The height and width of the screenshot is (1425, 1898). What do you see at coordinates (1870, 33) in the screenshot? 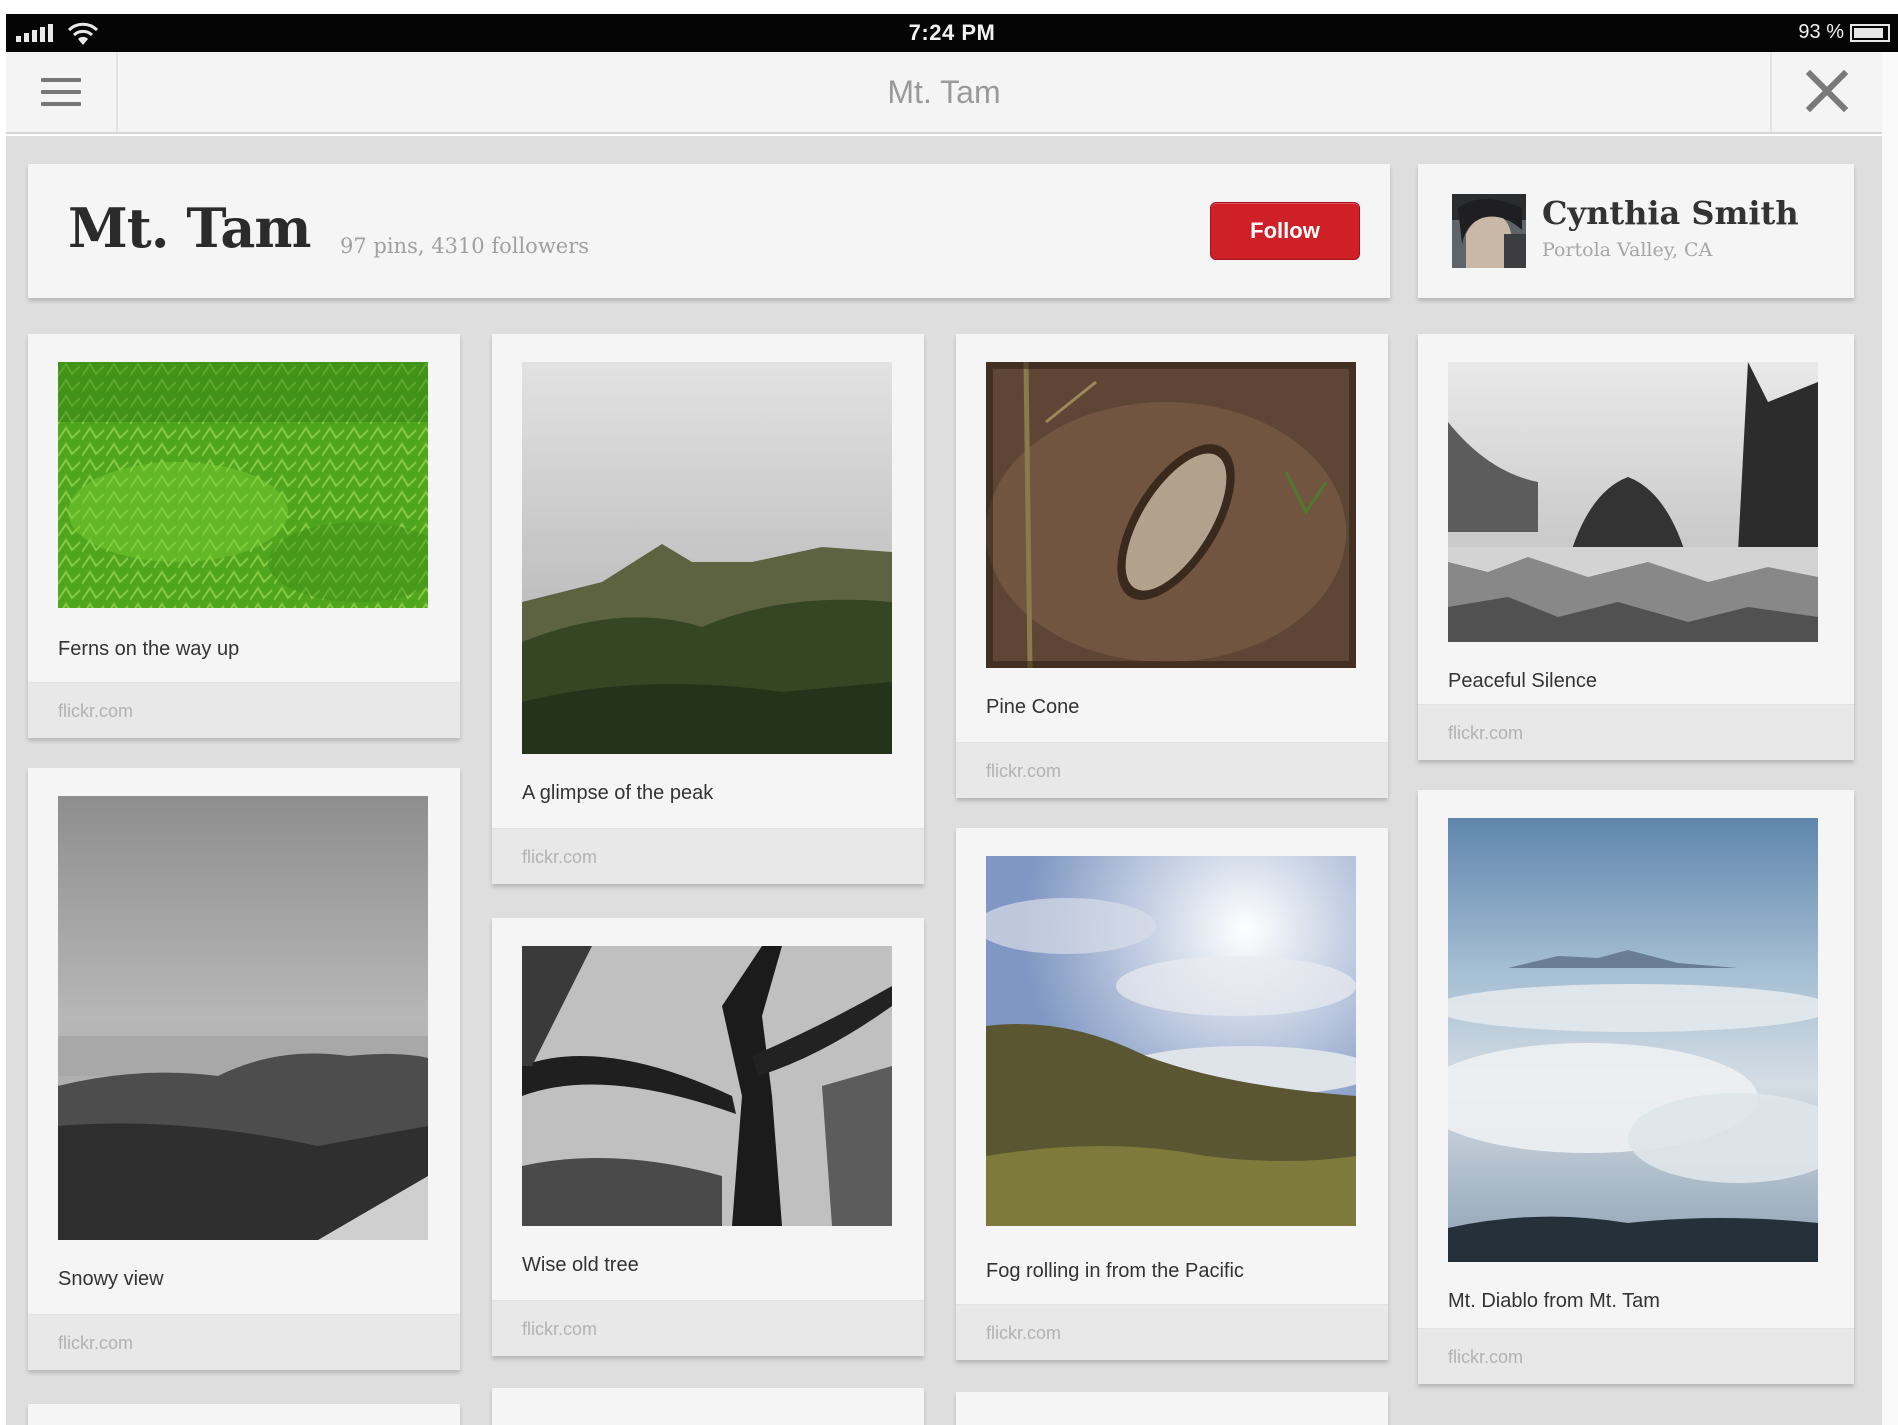
I see `battery-icon` at bounding box center [1870, 33].